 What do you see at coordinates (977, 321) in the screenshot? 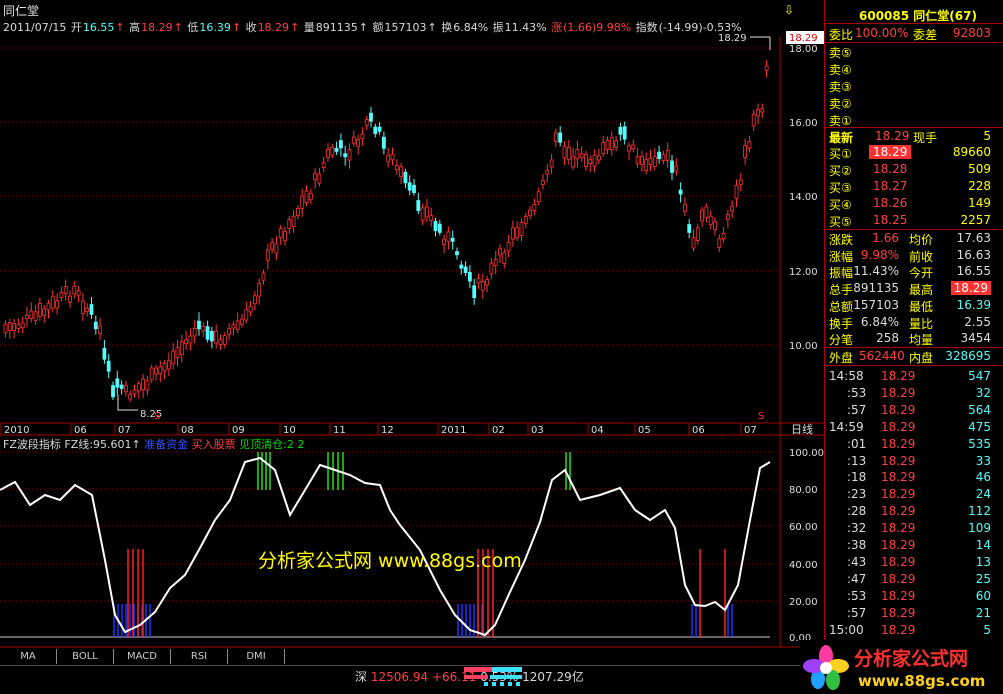
I see `stat-value: 2.55` at bounding box center [977, 321].